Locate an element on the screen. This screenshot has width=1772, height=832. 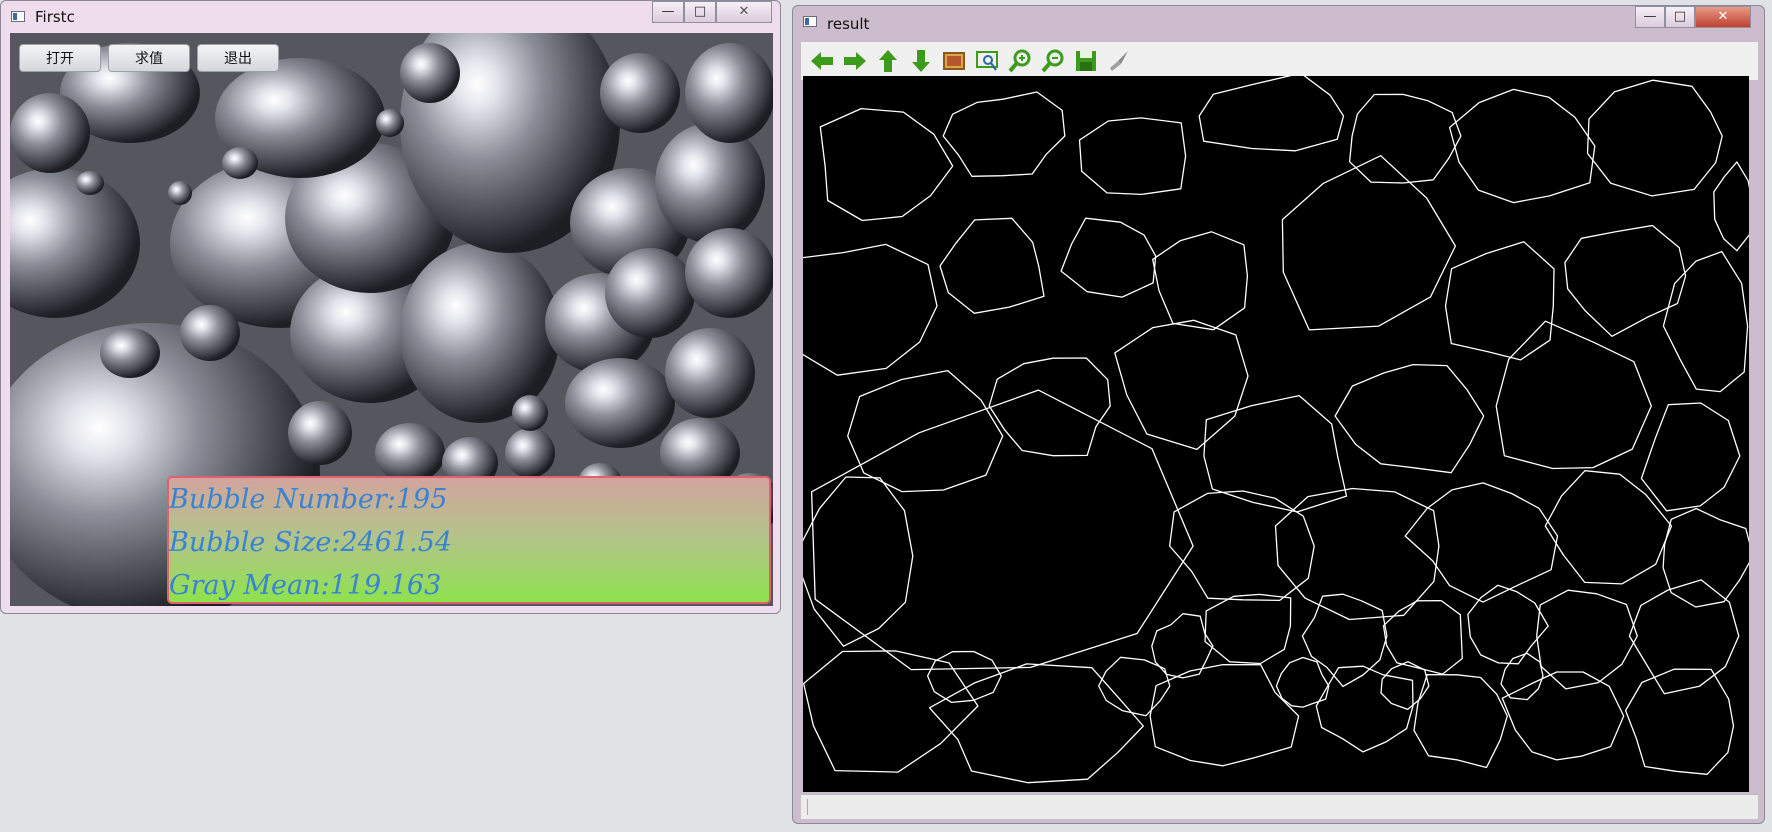
gray-mean-text: Gray Mean:119.163 is located at coordinates (305, 585).